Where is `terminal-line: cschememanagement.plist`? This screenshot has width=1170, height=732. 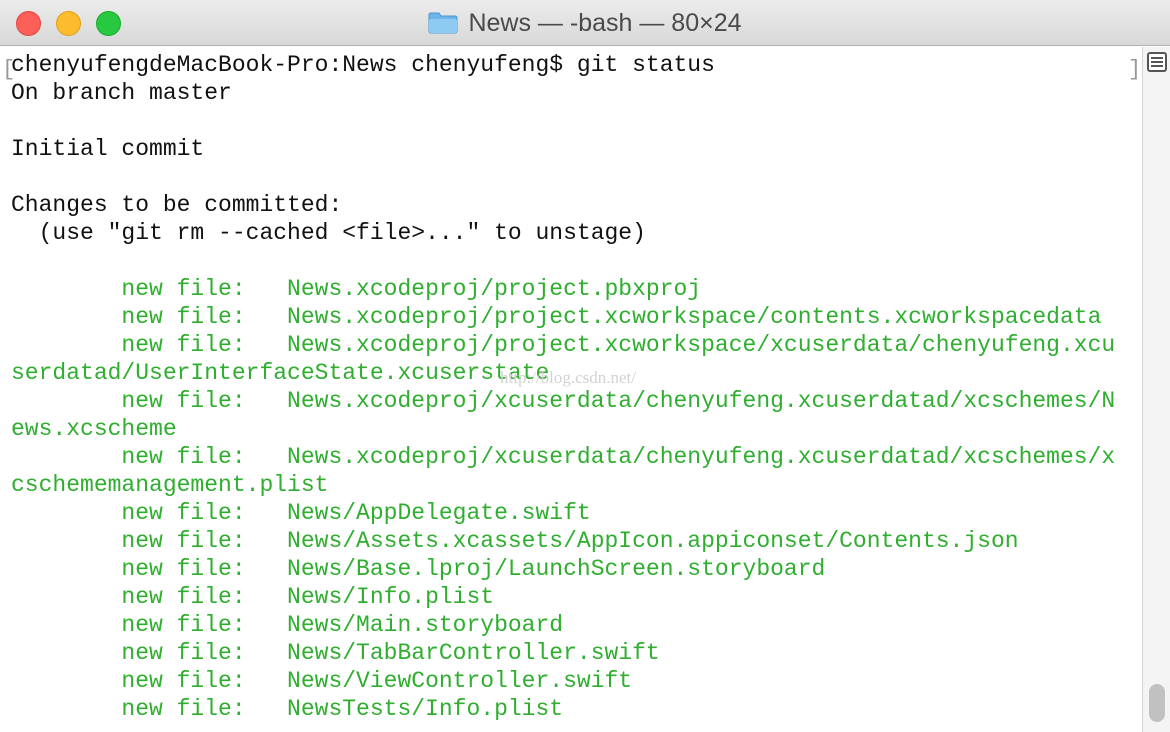
terminal-line: cschememanagement.plist is located at coordinates (170, 485).